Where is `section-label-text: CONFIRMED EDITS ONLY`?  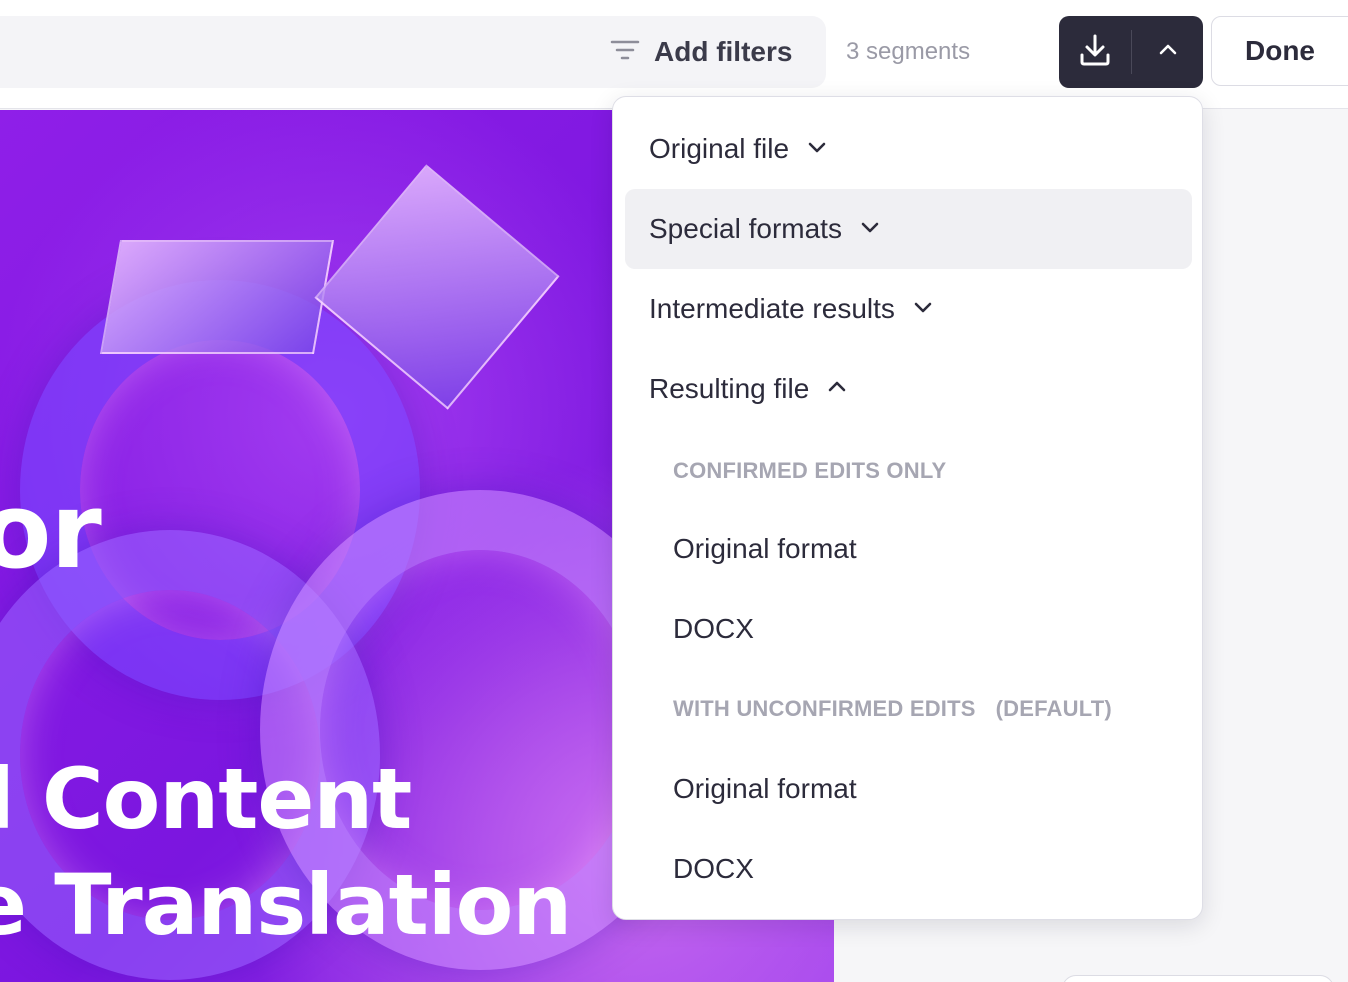
section-label-text: CONFIRMED EDITS ONLY is located at coordinates (810, 470).